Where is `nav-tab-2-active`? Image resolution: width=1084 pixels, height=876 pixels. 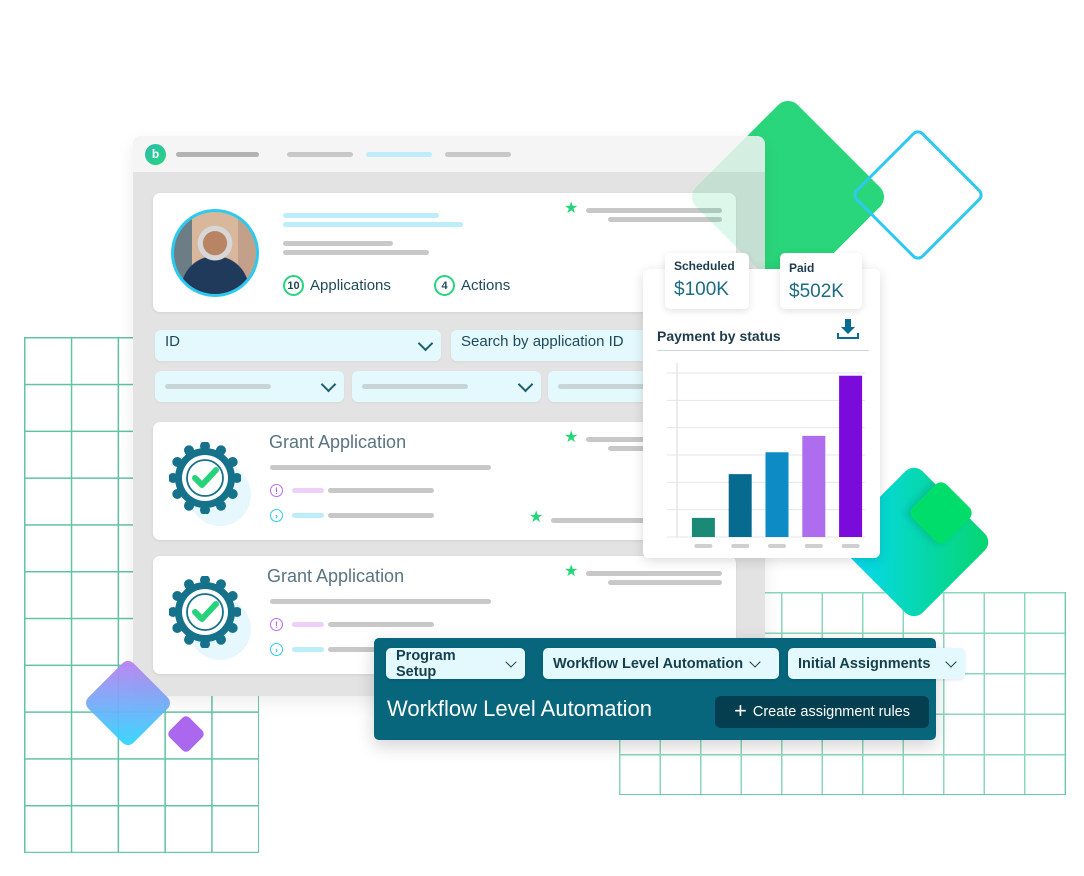 nav-tab-2-active is located at coordinates (399, 154).